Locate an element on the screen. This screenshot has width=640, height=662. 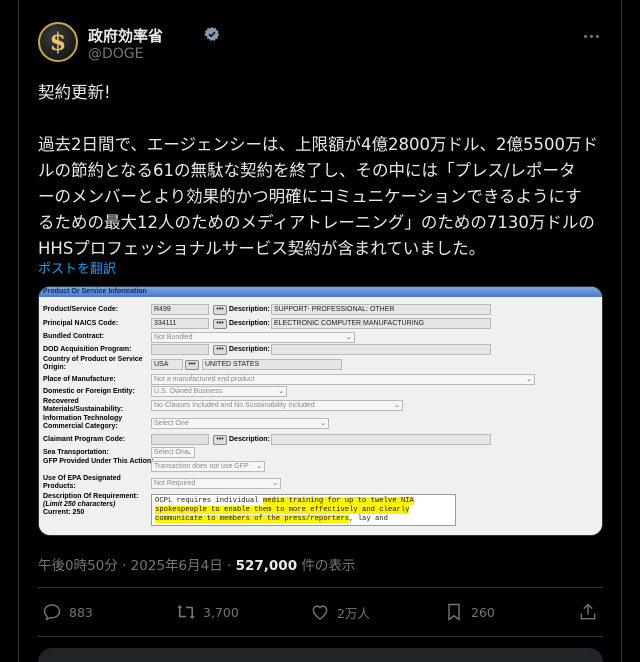
form-label: DOD Acquisition Program: is located at coordinates (87, 349).